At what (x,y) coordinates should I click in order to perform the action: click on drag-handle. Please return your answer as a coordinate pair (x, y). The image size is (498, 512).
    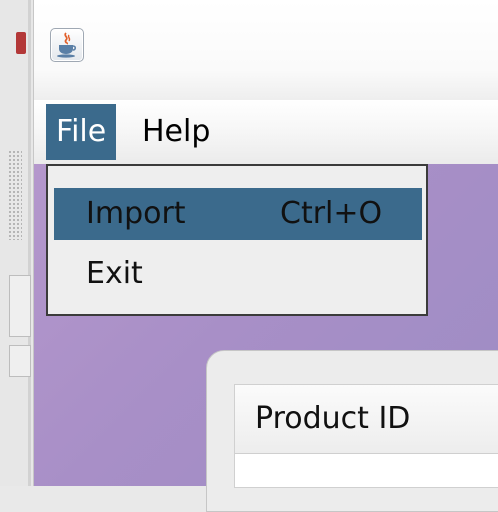
    Looking at the image, I should click on (15, 195).